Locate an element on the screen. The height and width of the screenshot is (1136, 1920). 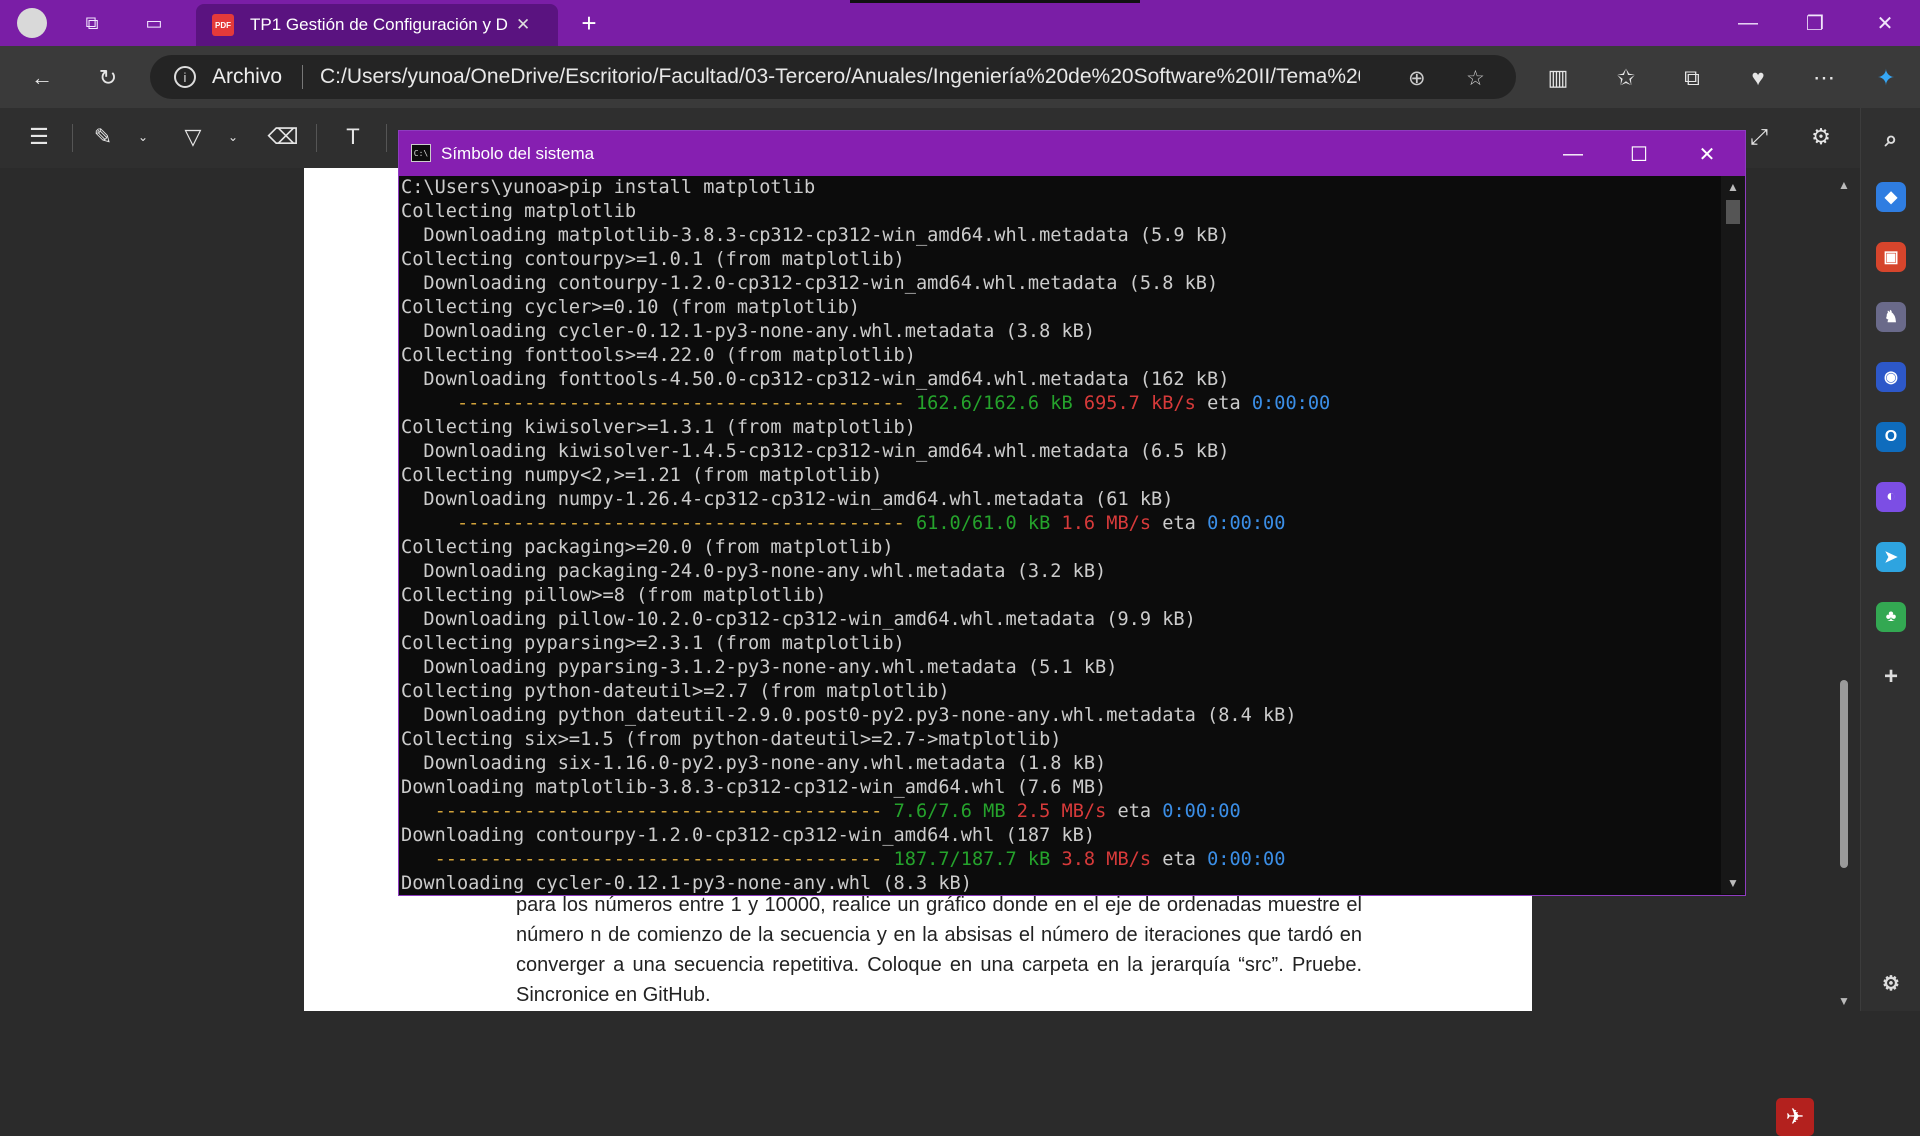
minimize-button: — is located at coordinates (1748, 23).